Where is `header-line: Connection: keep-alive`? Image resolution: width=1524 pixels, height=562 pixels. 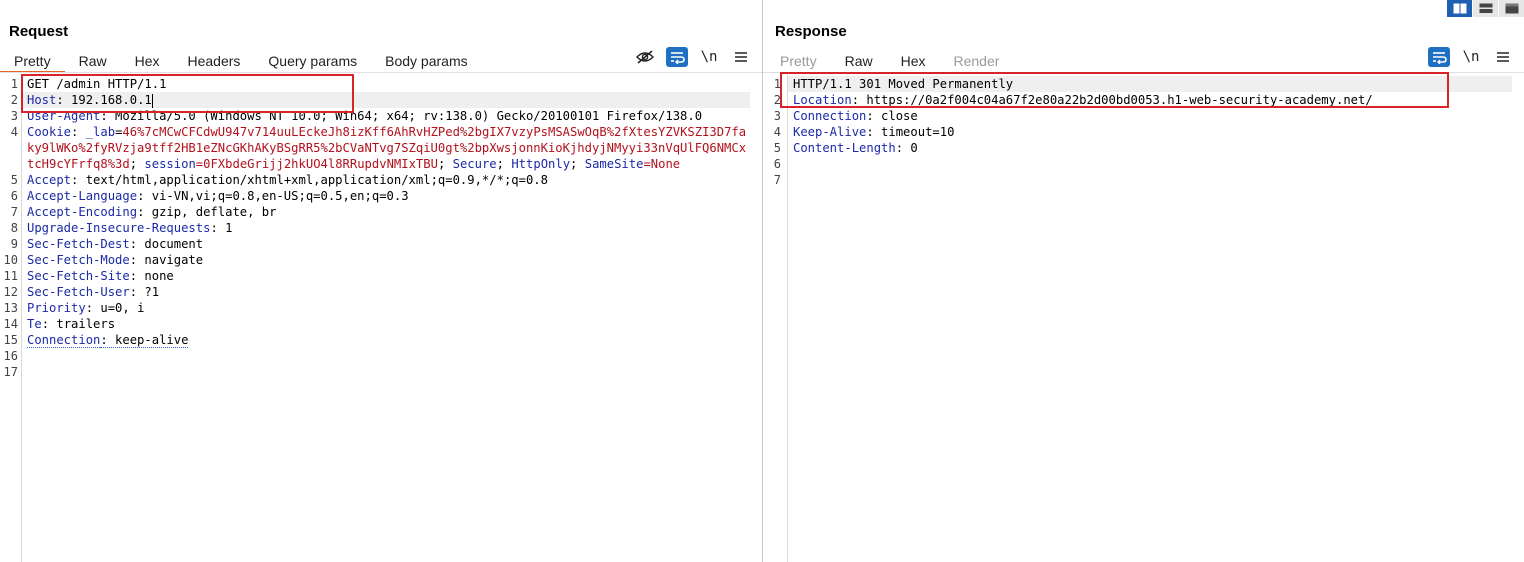 header-line: Connection: keep-alive is located at coordinates (105, 340).